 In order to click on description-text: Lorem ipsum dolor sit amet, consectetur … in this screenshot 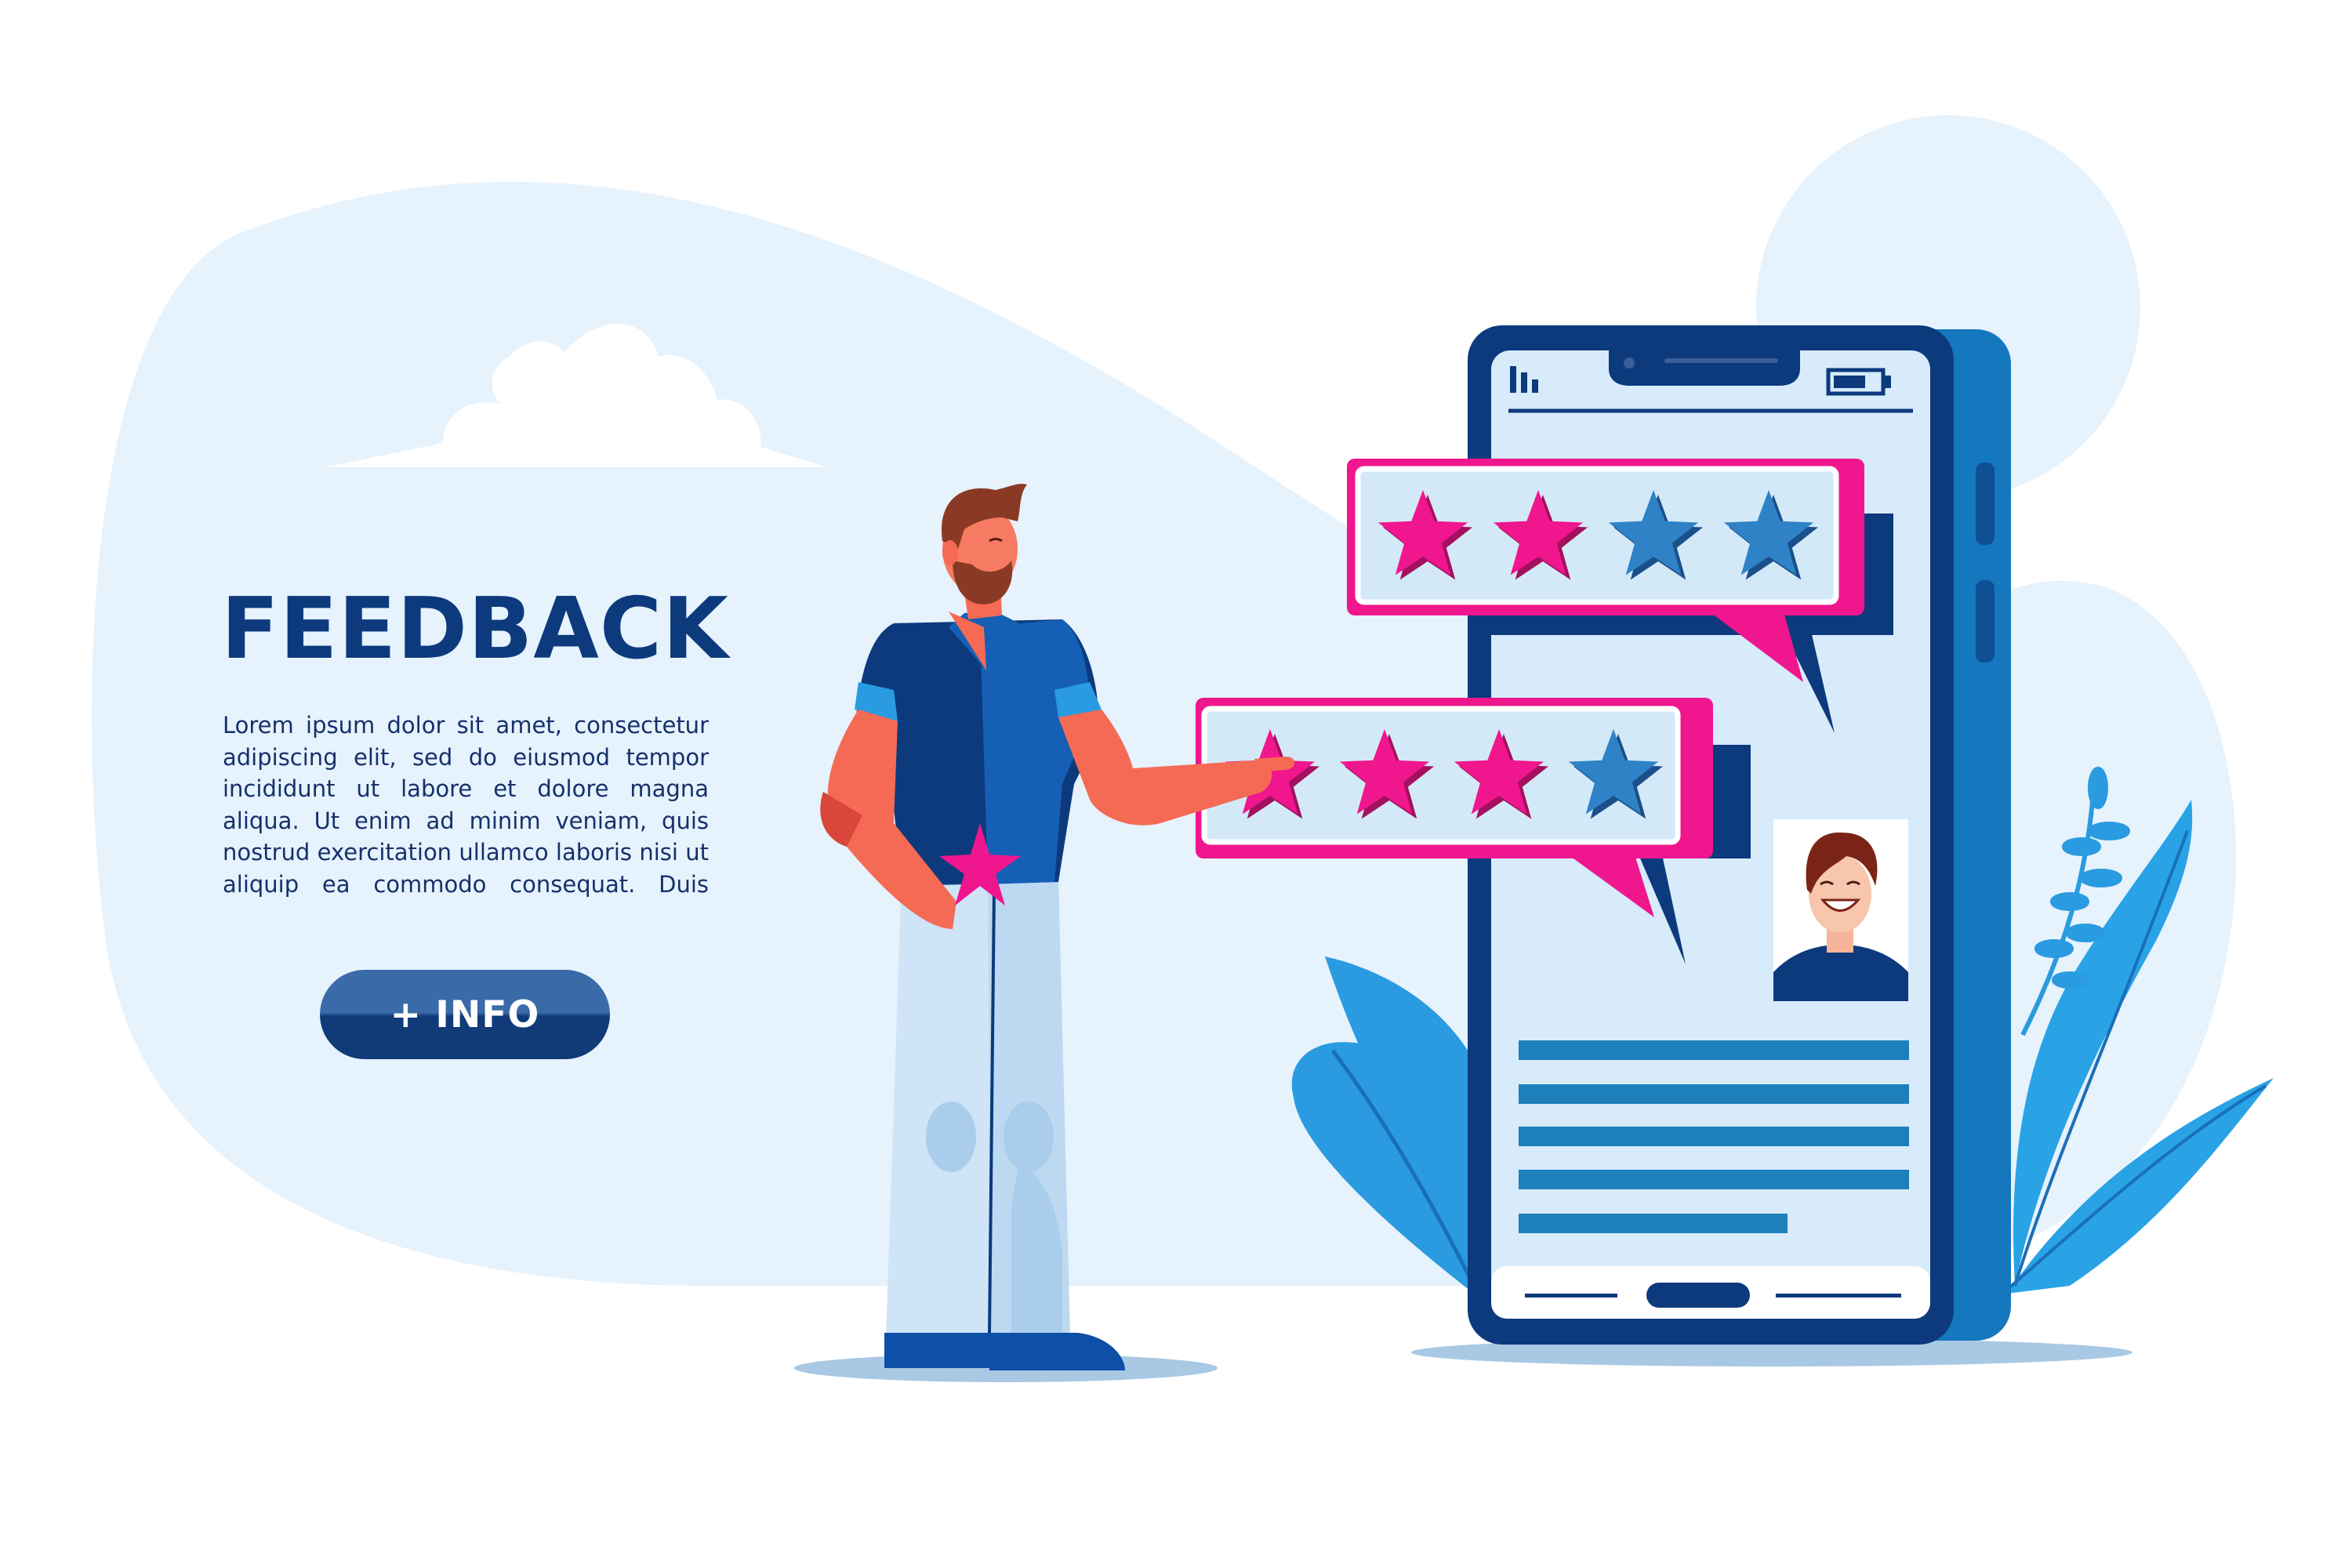, I will do `click(466, 805)`.